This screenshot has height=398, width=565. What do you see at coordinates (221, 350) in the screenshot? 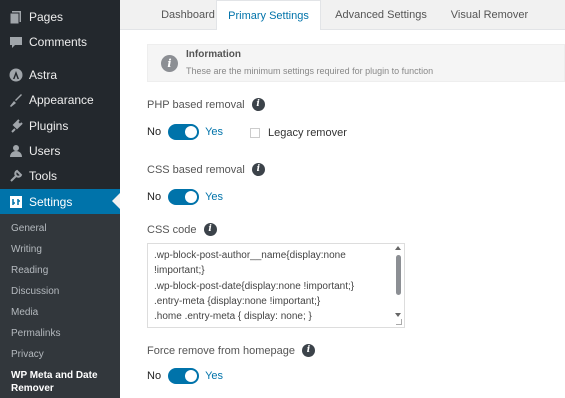
I see `force-remove-text: Force remove from homepage` at bounding box center [221, 350].